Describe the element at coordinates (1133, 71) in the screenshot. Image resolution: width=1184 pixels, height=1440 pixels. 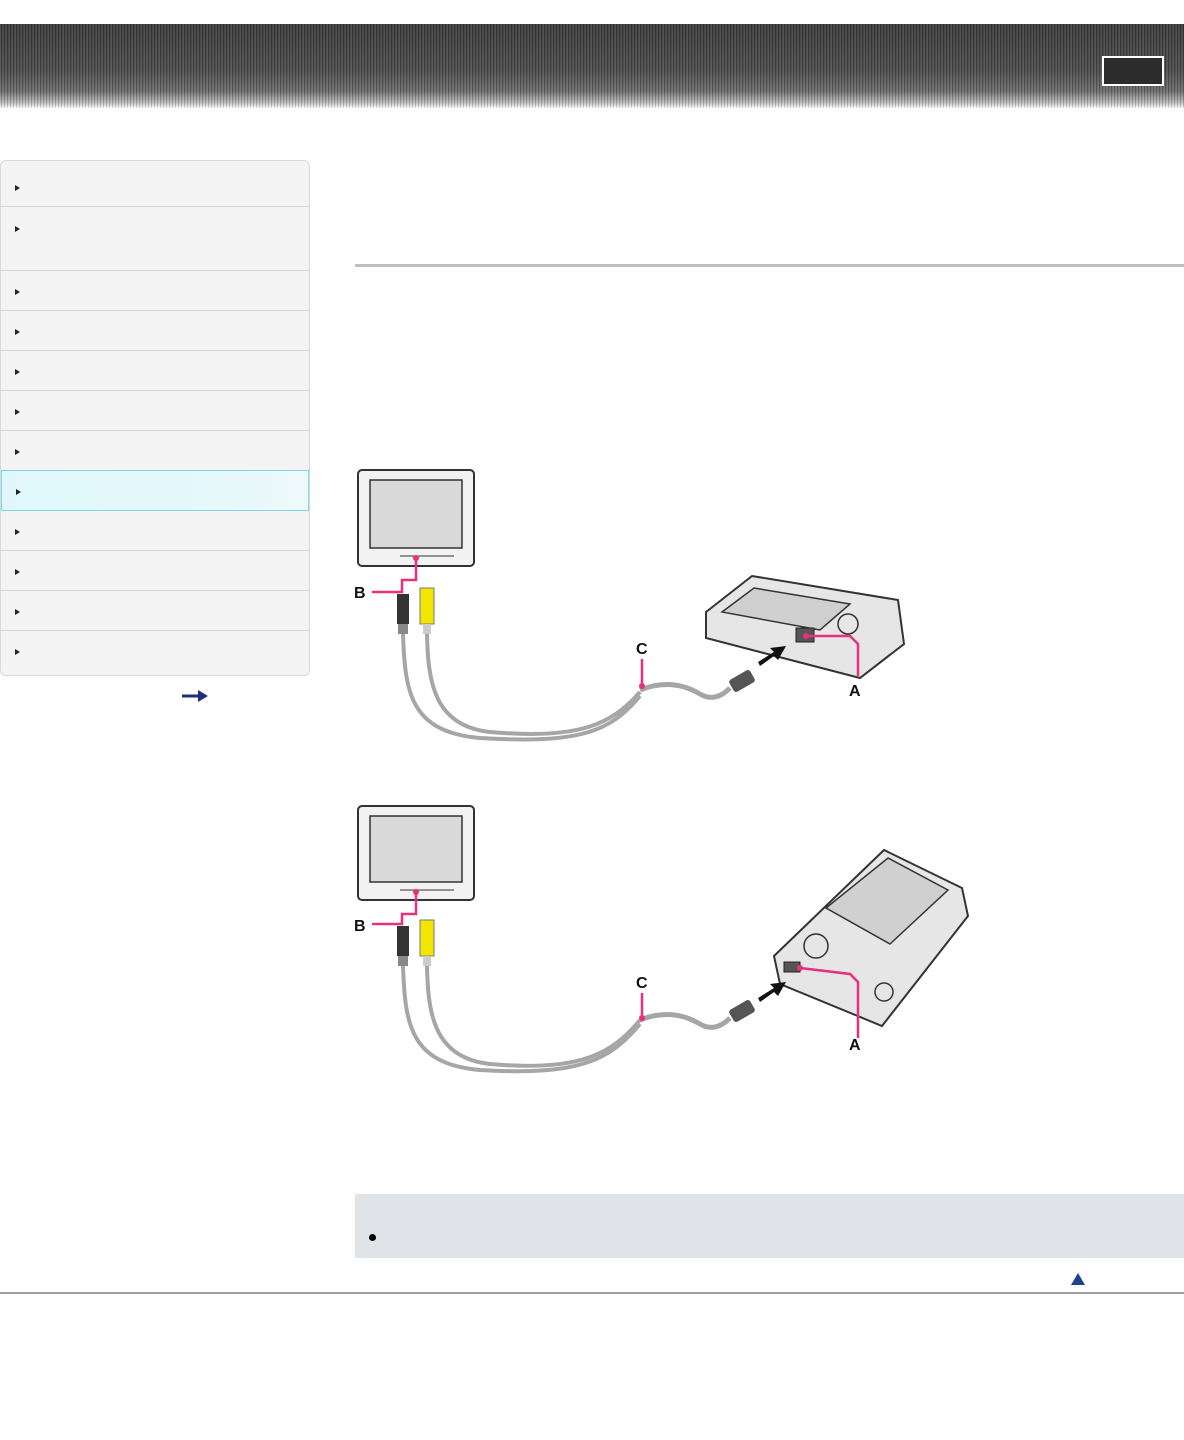
I see `header-button` at that location.